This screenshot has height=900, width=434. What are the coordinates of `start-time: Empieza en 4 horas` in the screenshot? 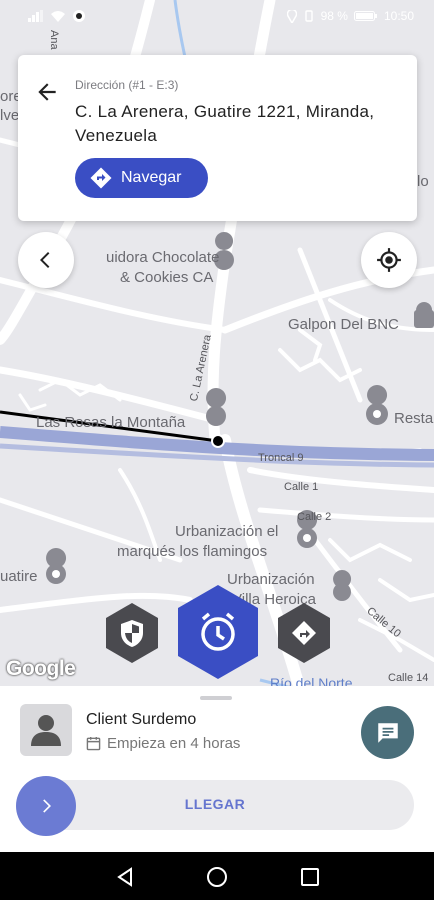 It's located at (163, 743).